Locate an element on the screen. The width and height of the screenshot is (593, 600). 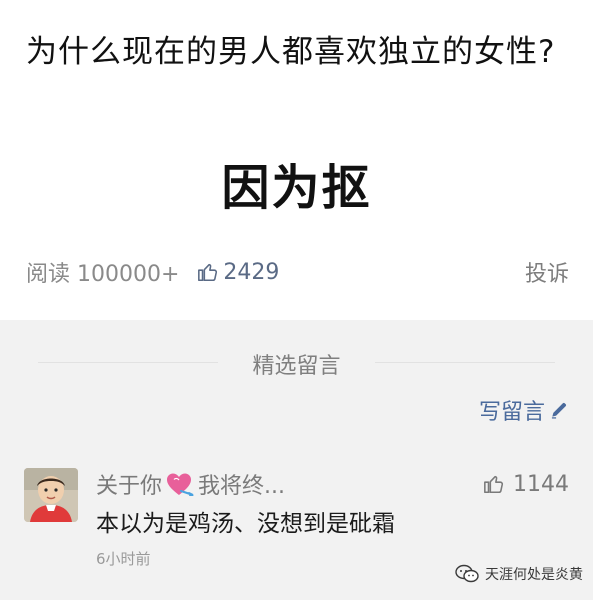
wechat-icon is located at coordinates (467, 573).